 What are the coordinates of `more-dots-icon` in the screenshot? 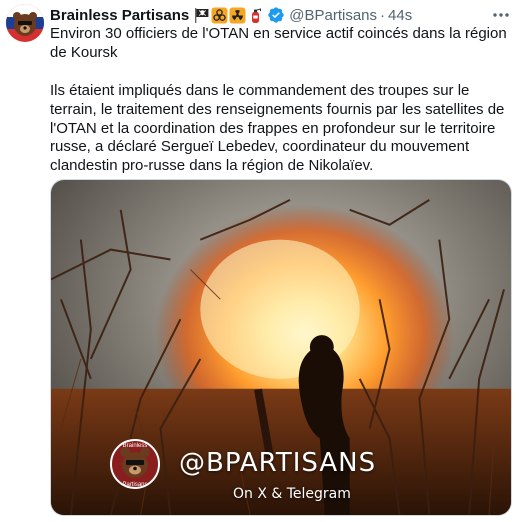 It's located at (501, 14).